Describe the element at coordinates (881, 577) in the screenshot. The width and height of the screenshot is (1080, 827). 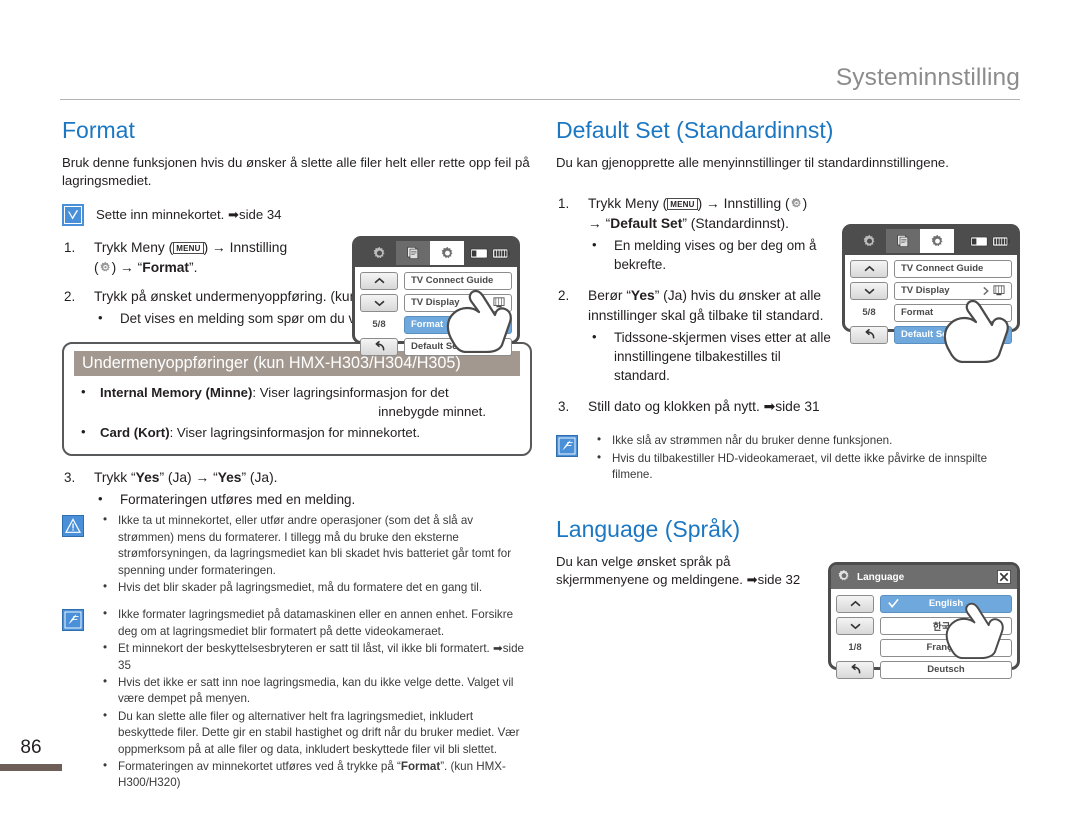
I see `dialog-title: Language` at that location.